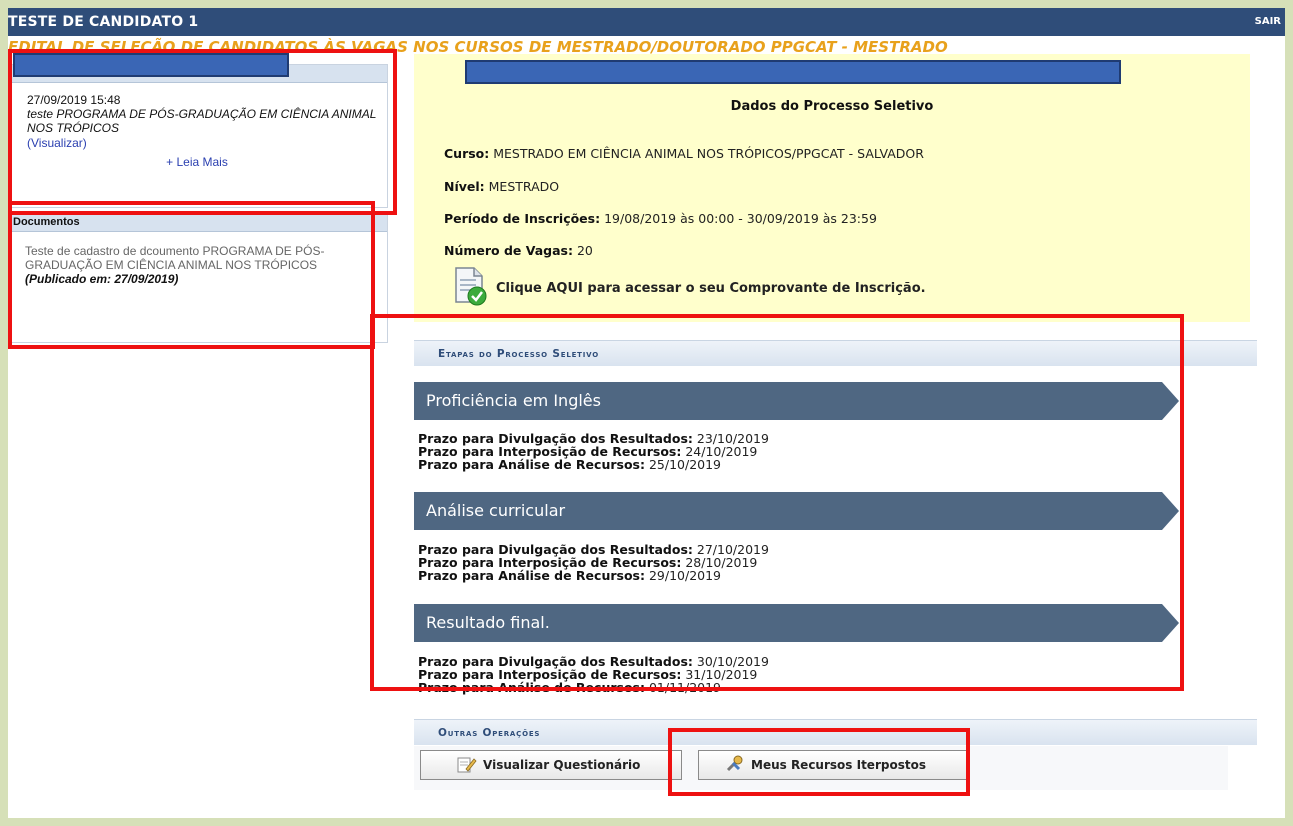 The image size is (1293, 826). Describe the element at coordinates (796, 511) in the screenshot. I see `stage-banner: Análise curricular` at that location.